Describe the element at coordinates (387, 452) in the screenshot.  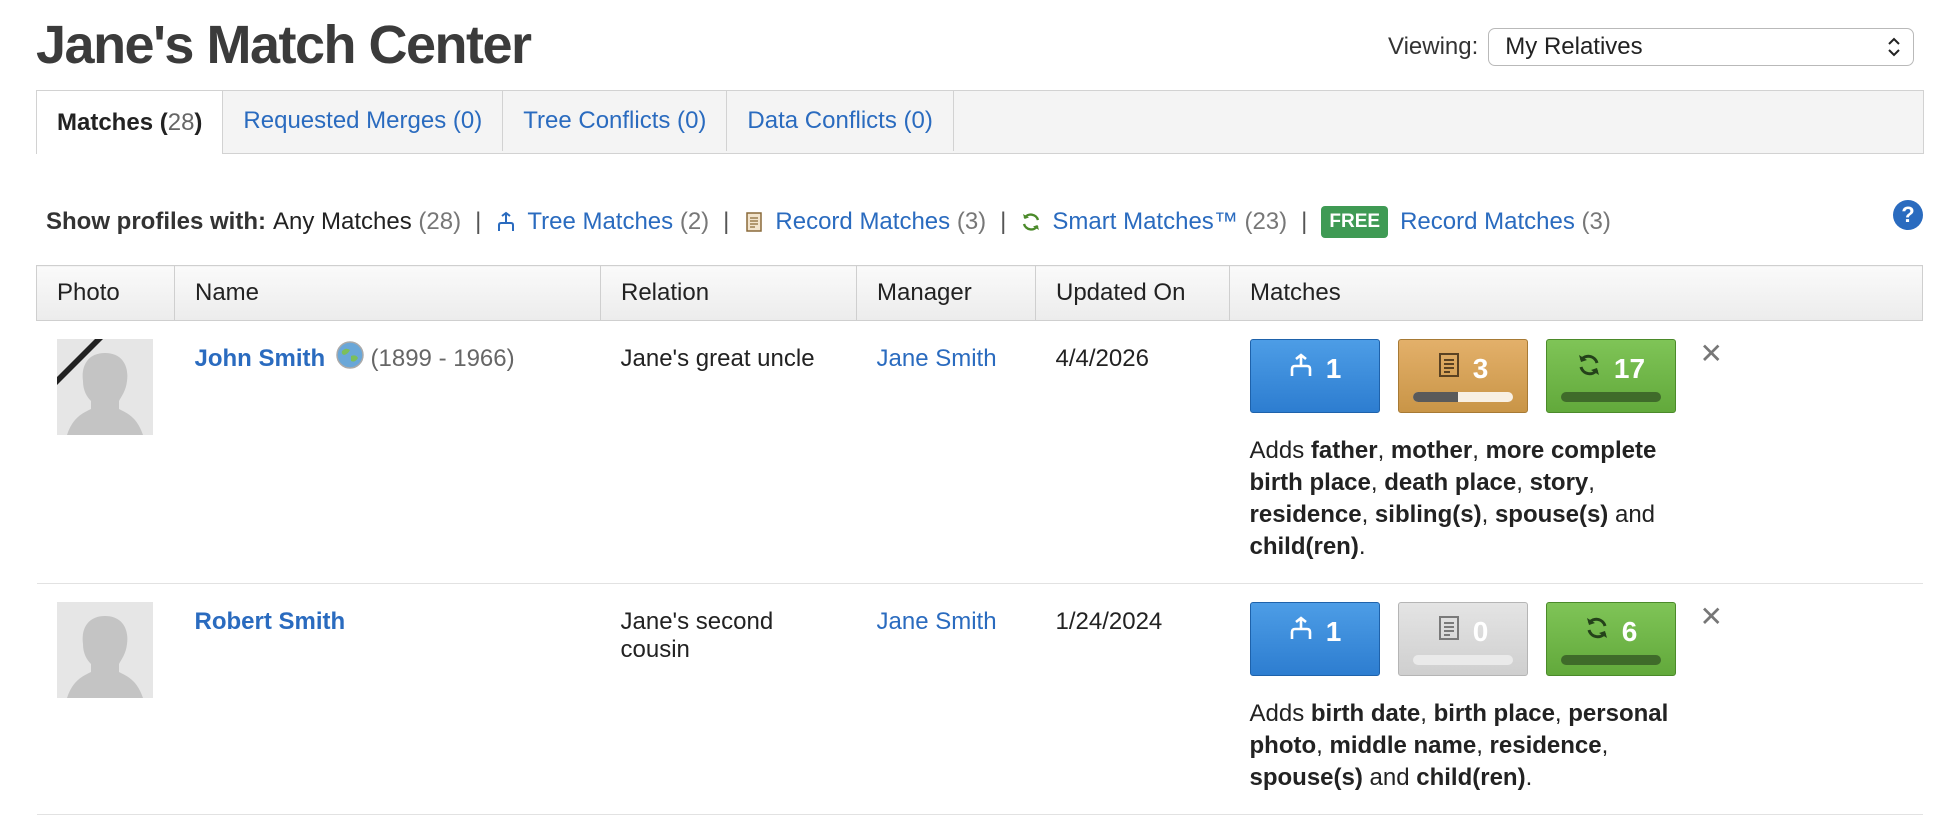
I see `name-cell: John Smith (1899 - 1966)` at that location.